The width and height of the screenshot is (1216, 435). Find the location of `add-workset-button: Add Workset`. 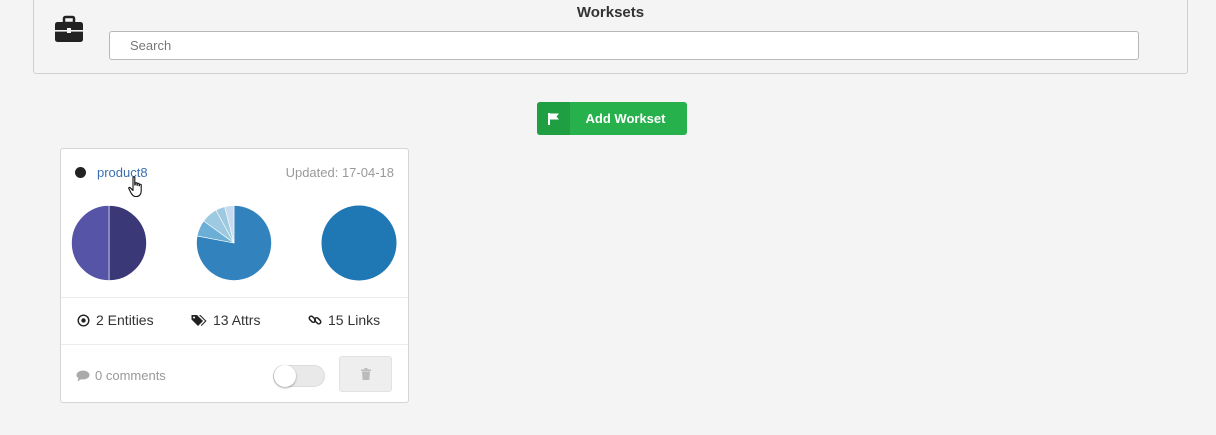

add-workset-button: Add Workset is located at coordinates (612, 118).